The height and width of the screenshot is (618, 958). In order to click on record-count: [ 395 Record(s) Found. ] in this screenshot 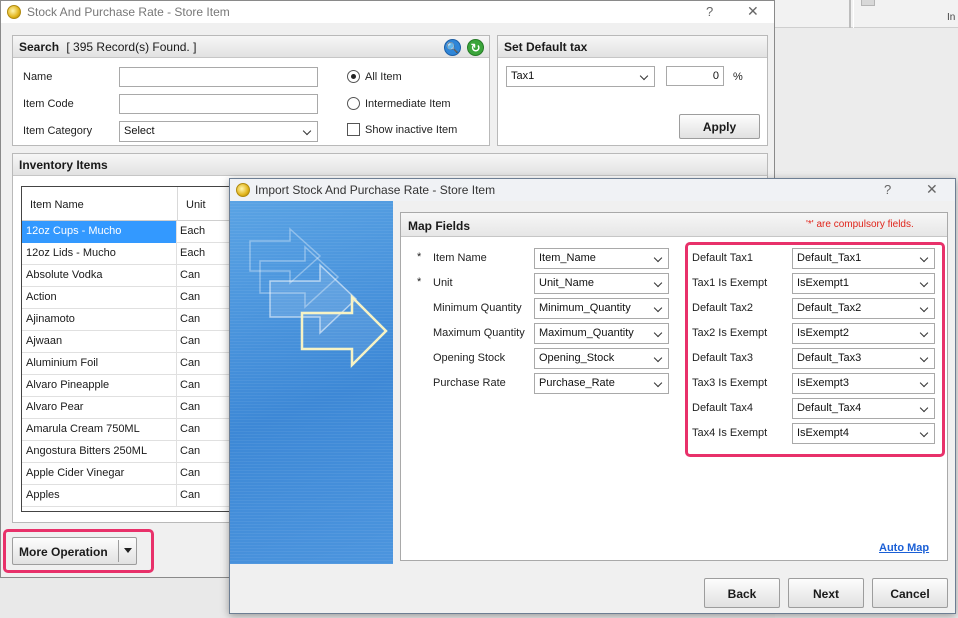, I will do `click(131, 47)`.